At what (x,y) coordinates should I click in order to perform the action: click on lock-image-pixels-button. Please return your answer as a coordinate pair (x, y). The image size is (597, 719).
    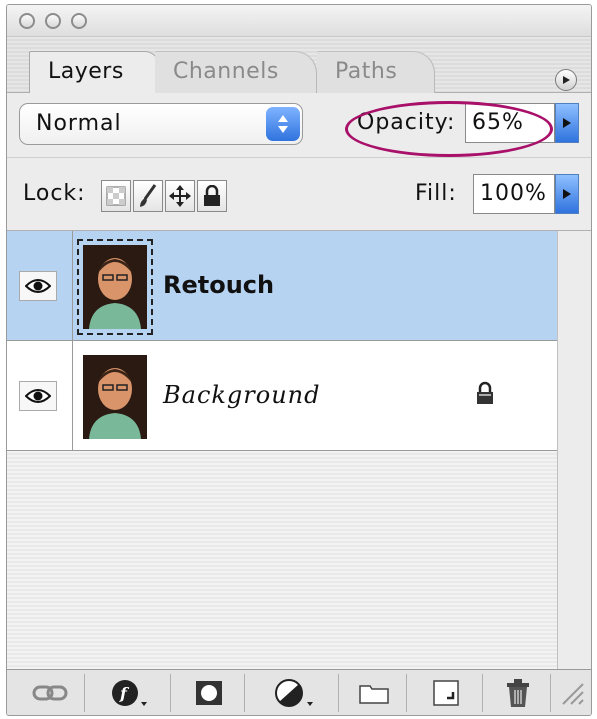
    Looking at the image, I should click on (148, 196).